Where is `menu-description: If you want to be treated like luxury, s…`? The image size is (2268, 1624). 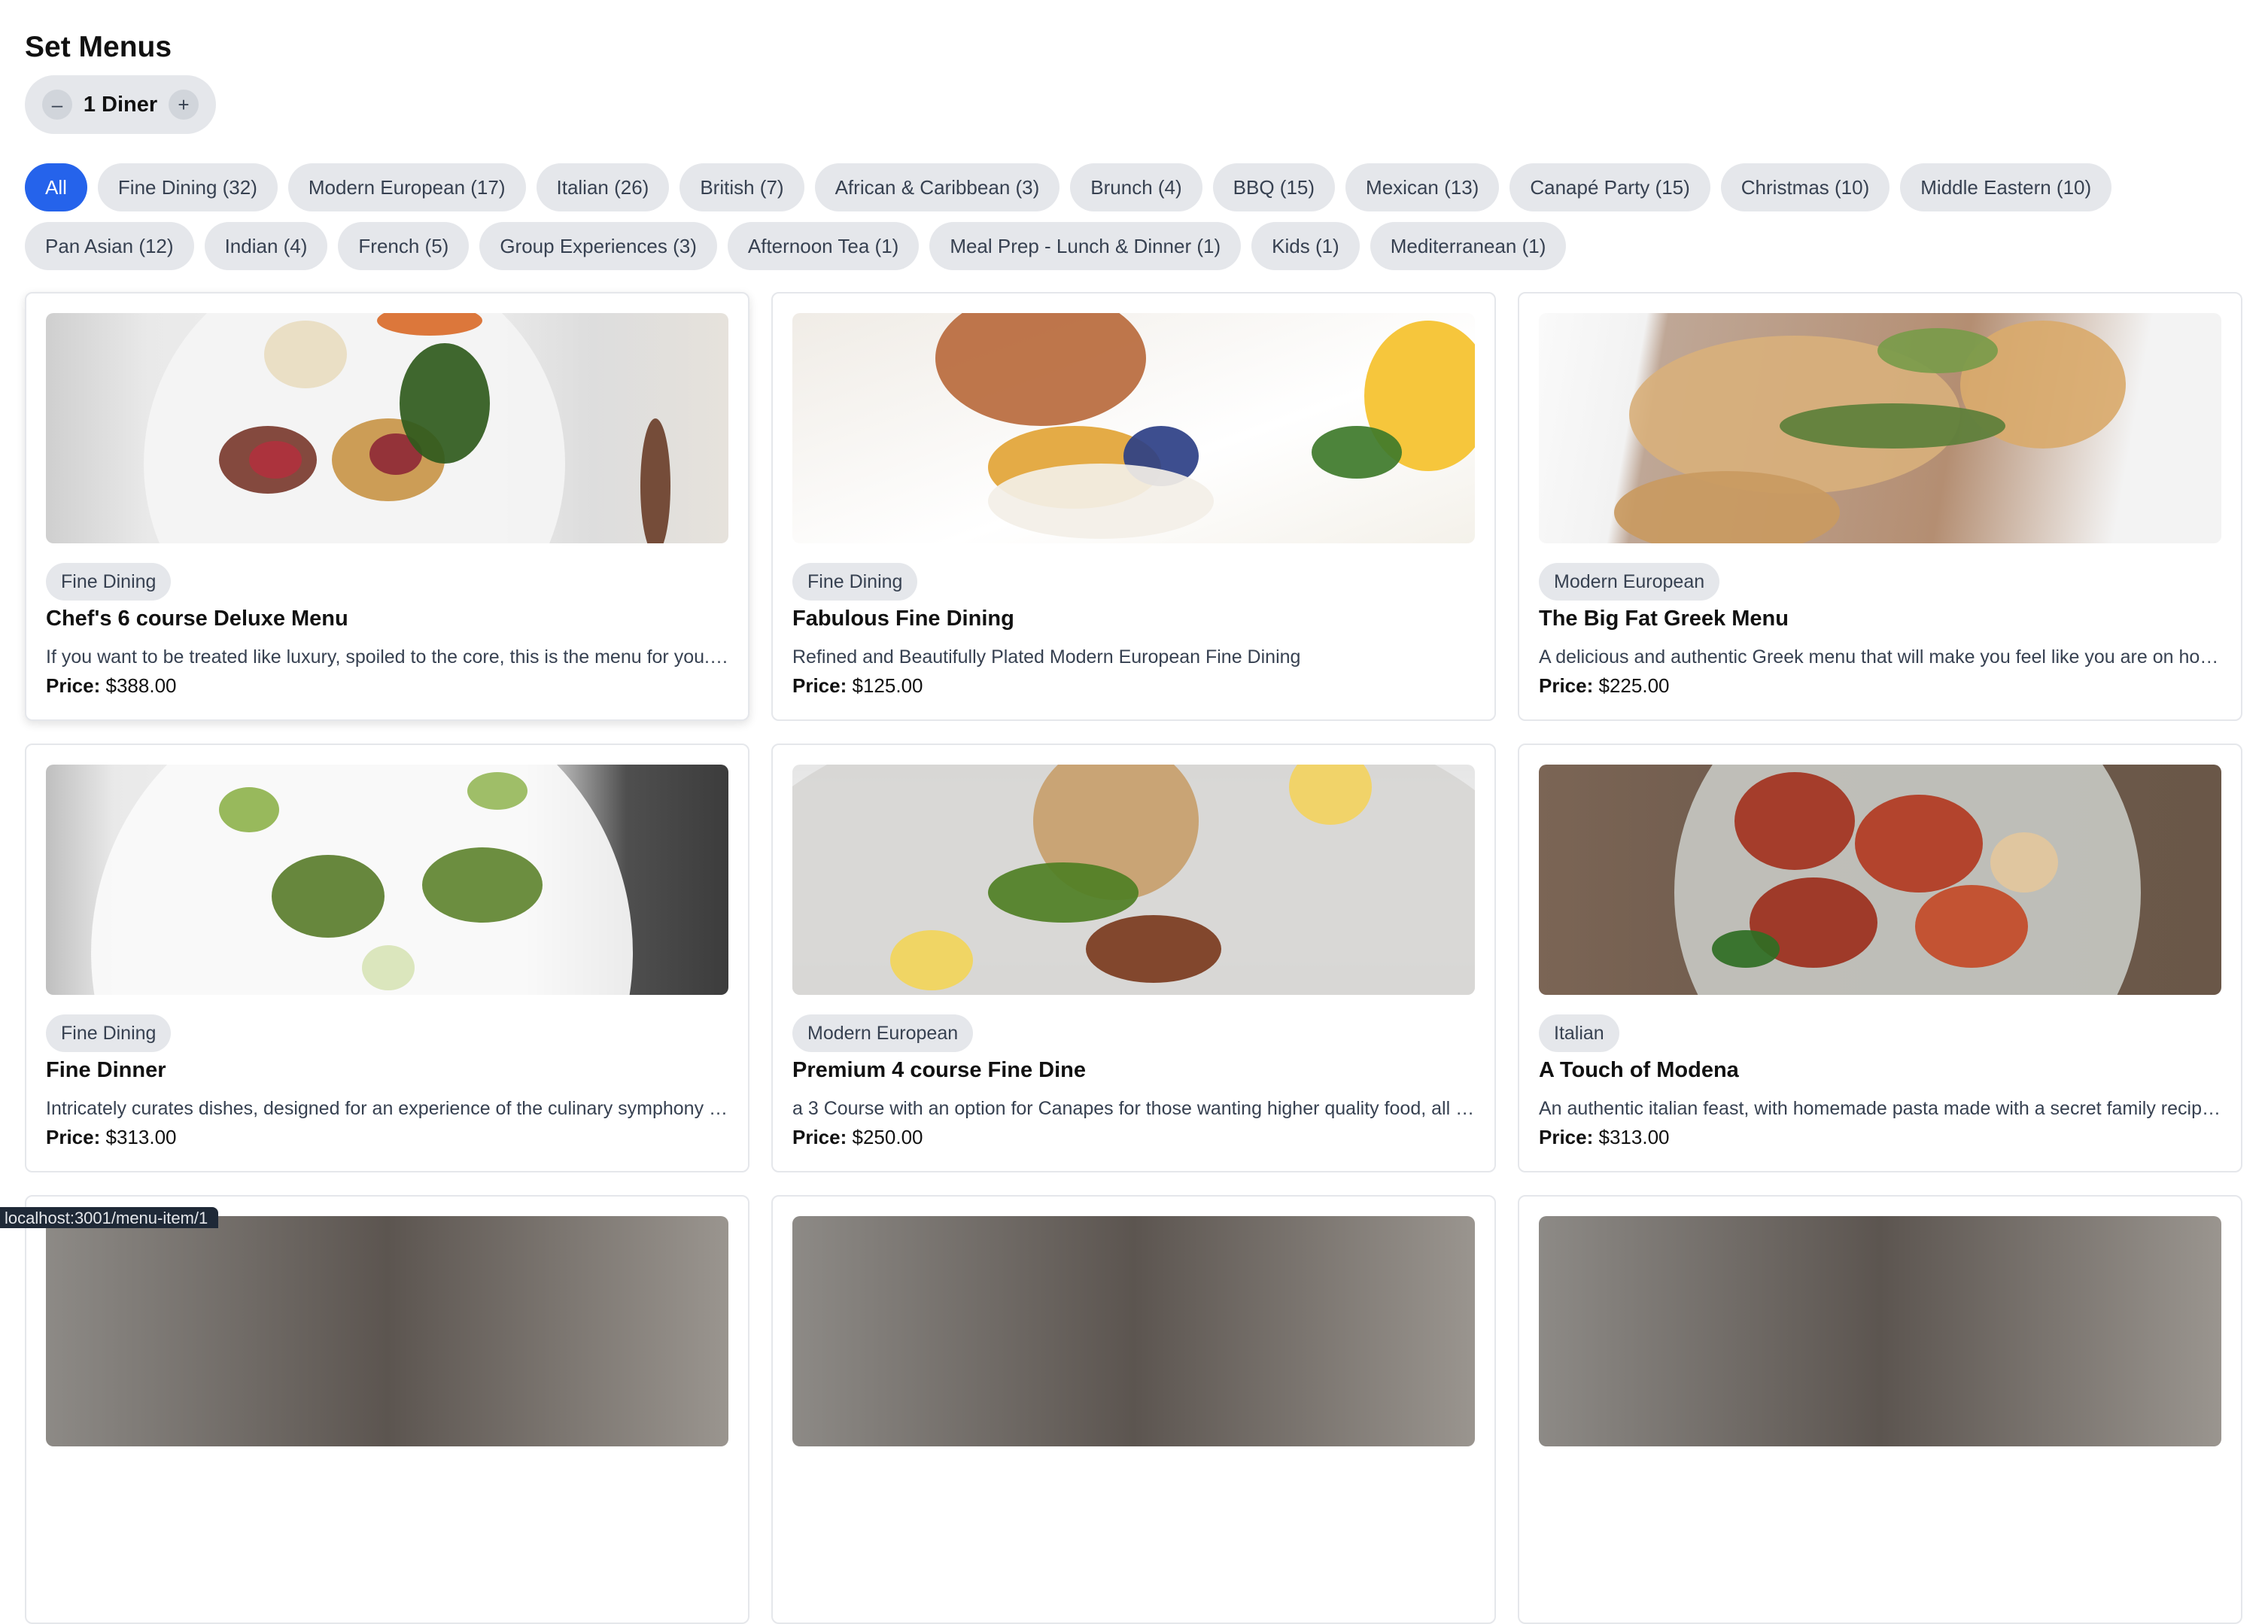 menu-description: If you want to be treated like luxury, s… is located at coordinates (387, 657).